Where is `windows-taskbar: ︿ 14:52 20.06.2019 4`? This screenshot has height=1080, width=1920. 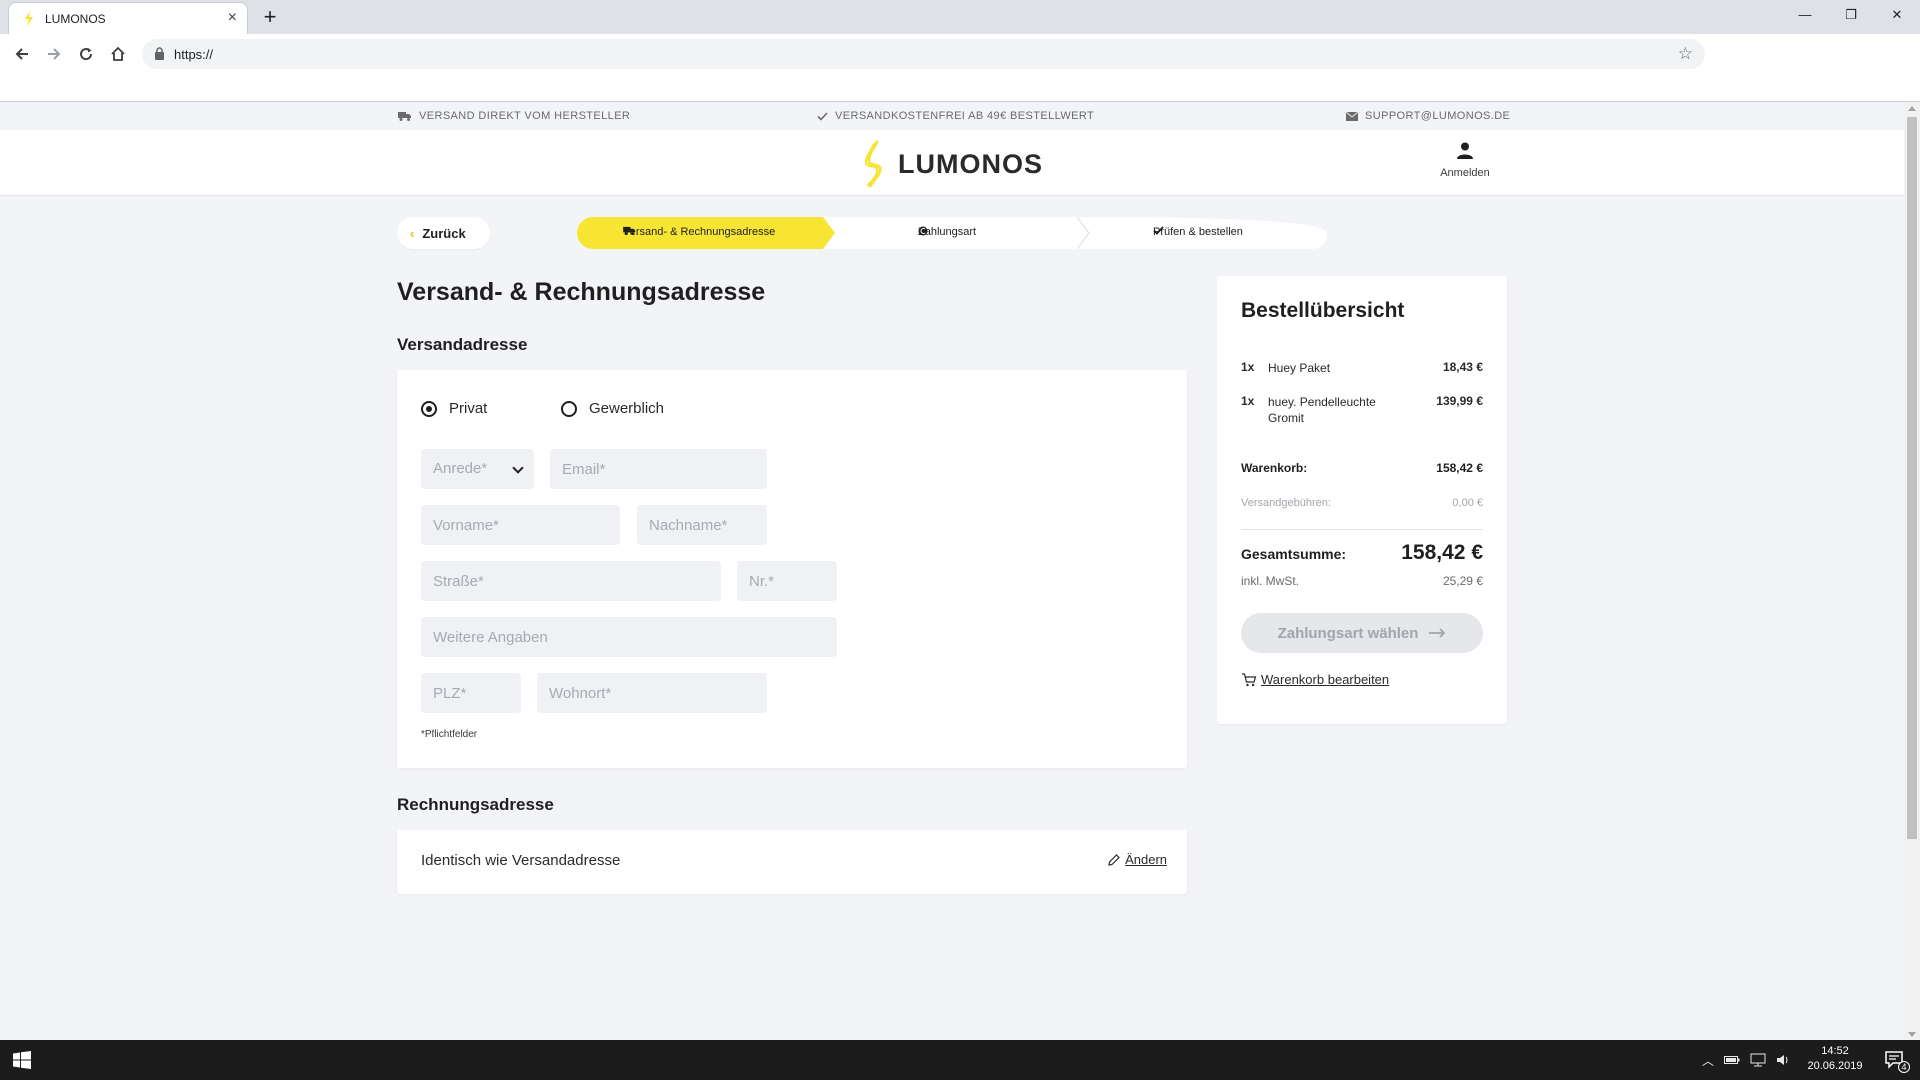
windows-taskbar: ︿ 14:52 20.06.2019 4 is located at coordinates (960, 1060).